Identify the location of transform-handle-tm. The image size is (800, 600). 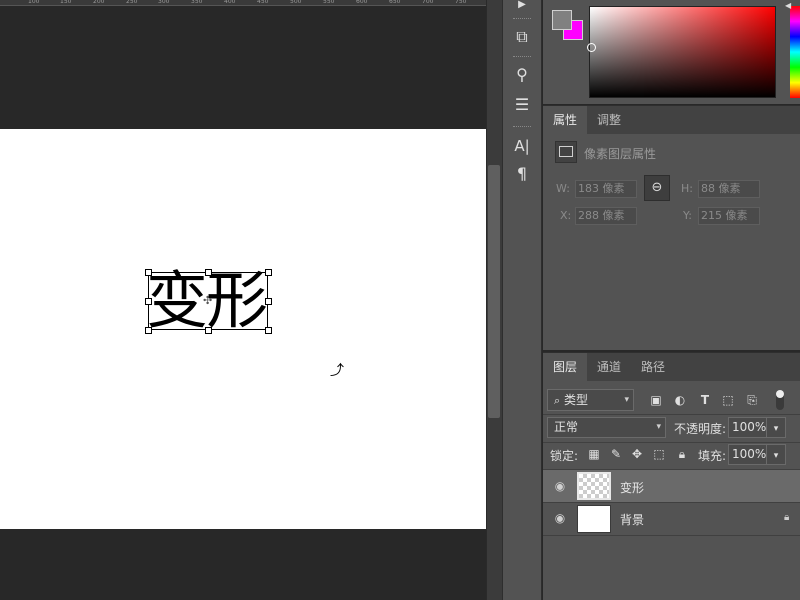
(208, 272).